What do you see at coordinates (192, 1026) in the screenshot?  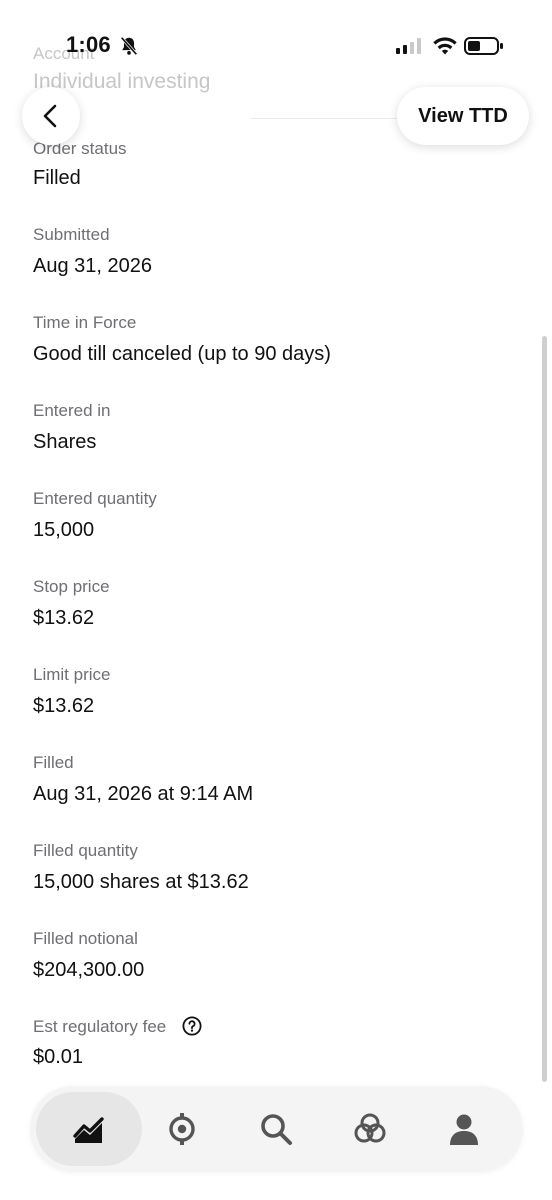 I see `question-circle-icon` at bounding box center [192, 1026].